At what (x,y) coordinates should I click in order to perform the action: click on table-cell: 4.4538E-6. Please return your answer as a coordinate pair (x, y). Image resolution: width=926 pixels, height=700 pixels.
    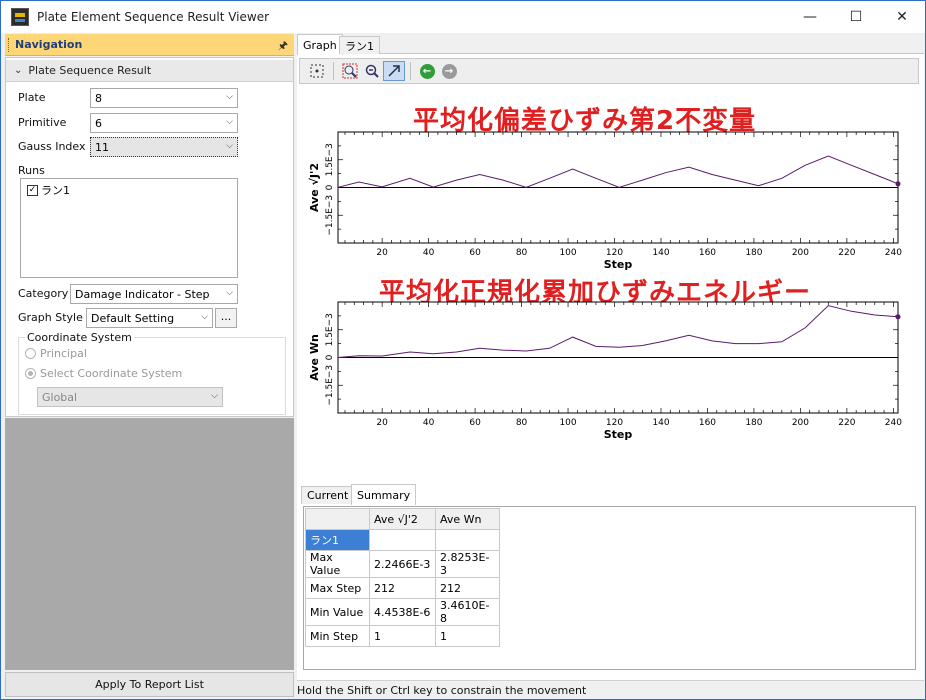
    Looking at the image, I should click on (402, 612).